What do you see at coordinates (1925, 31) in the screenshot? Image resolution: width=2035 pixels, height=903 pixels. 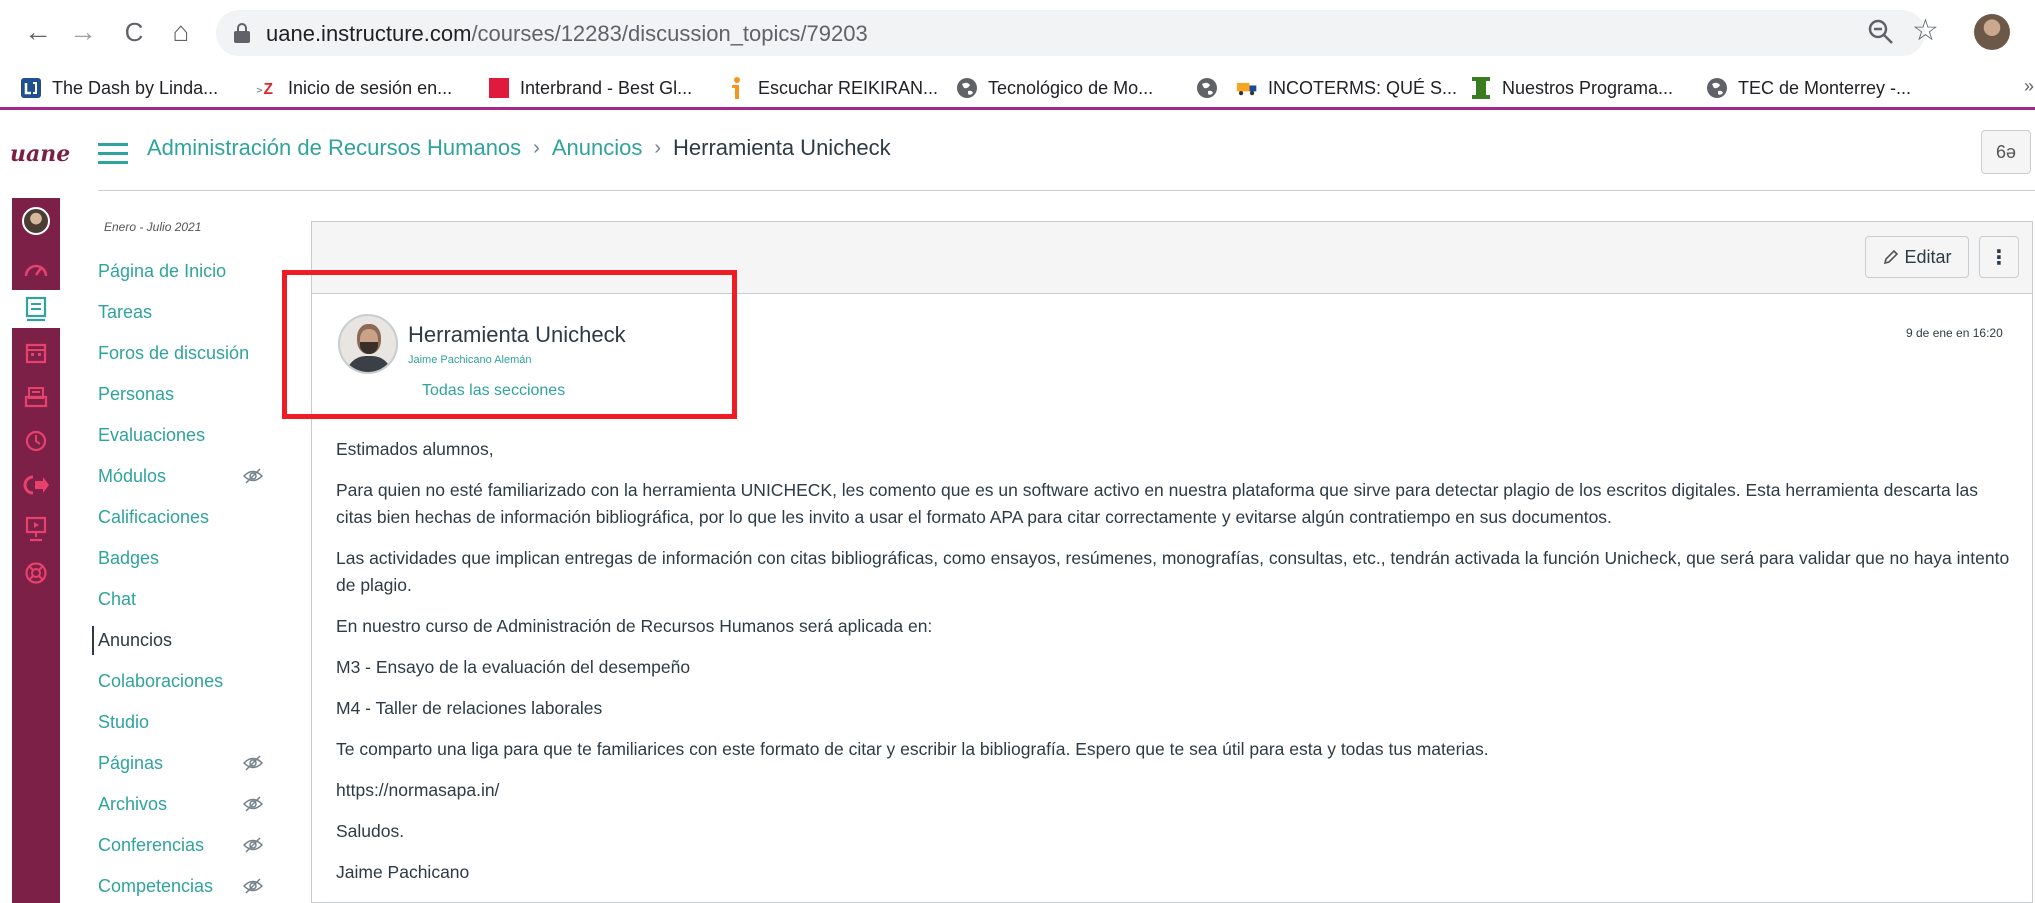 I see `bookmark-star-icon: ☆` at bounding box center [1925, 31].